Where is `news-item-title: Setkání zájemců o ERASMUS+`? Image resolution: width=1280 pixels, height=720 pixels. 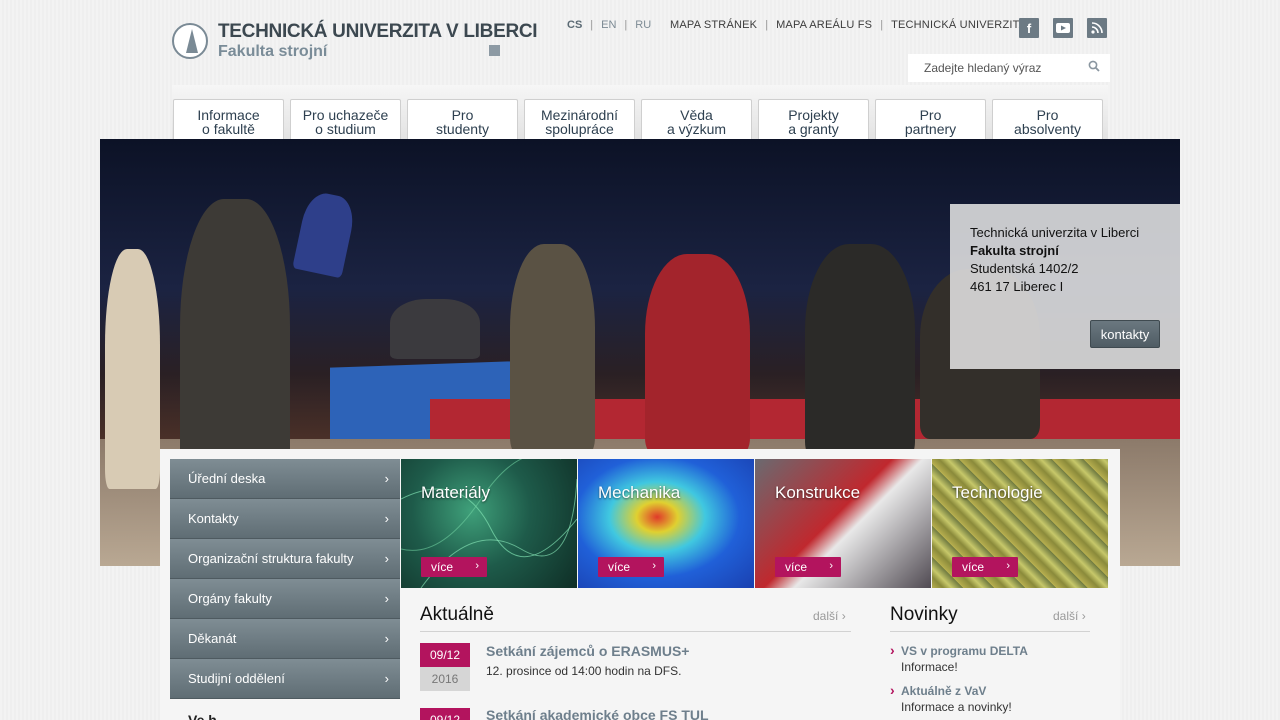 news-item-title: Setkání zájemců o ERASMUS+ is located at coordinates (587, 651).